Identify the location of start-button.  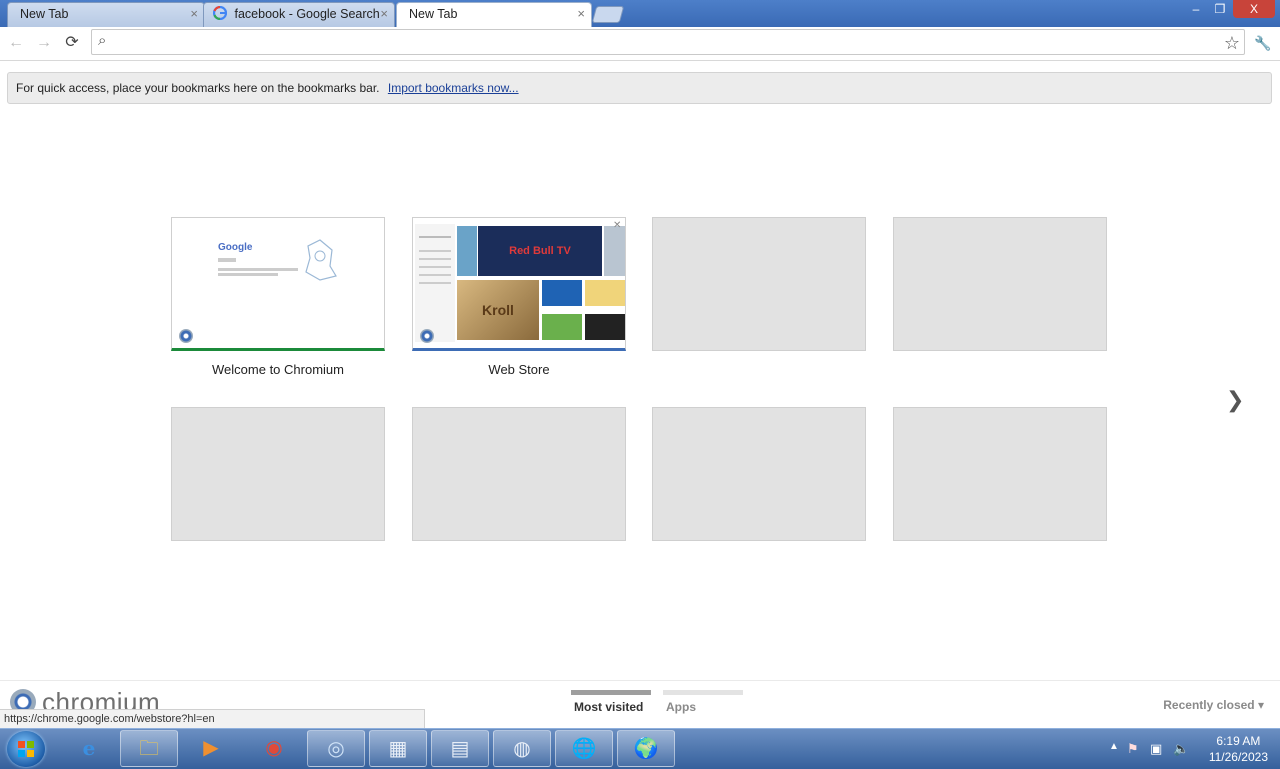
(26, 749).